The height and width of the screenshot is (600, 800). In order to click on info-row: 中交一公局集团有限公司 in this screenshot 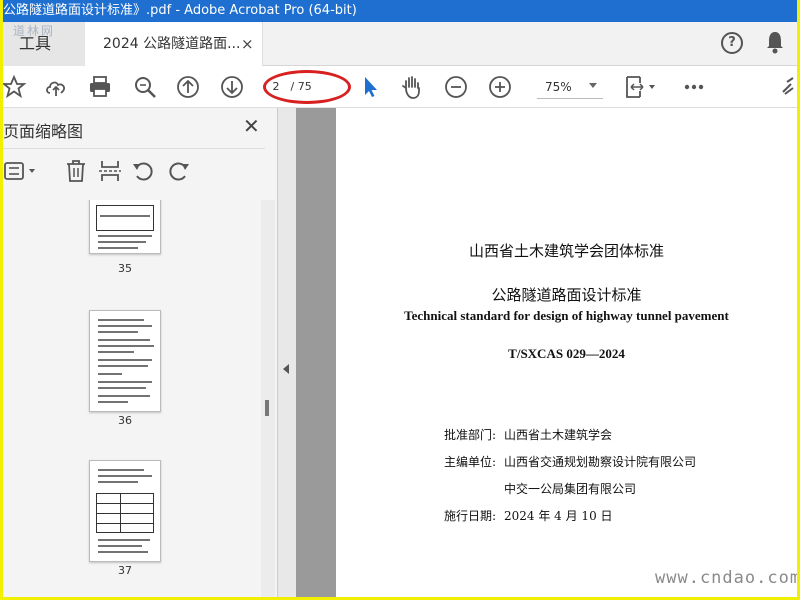, I will do `click(540, 488)`.